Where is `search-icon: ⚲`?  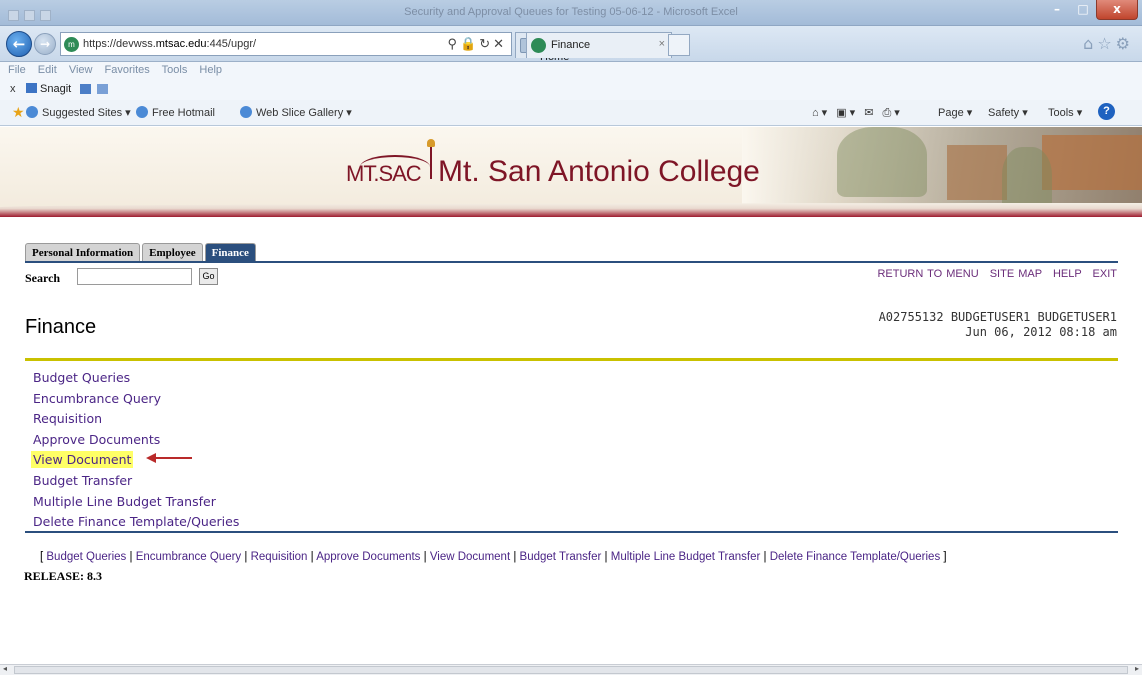 search-icon: ⚲ is located at coordinates (453, 43).